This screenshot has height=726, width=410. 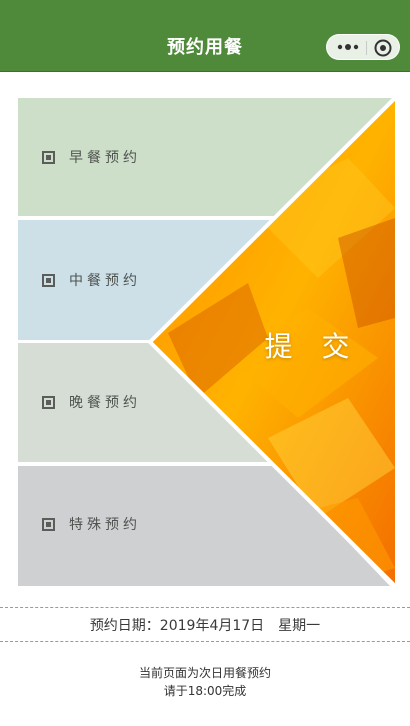 I want to click on mini-program-capsule, so click(x=363, y=47).